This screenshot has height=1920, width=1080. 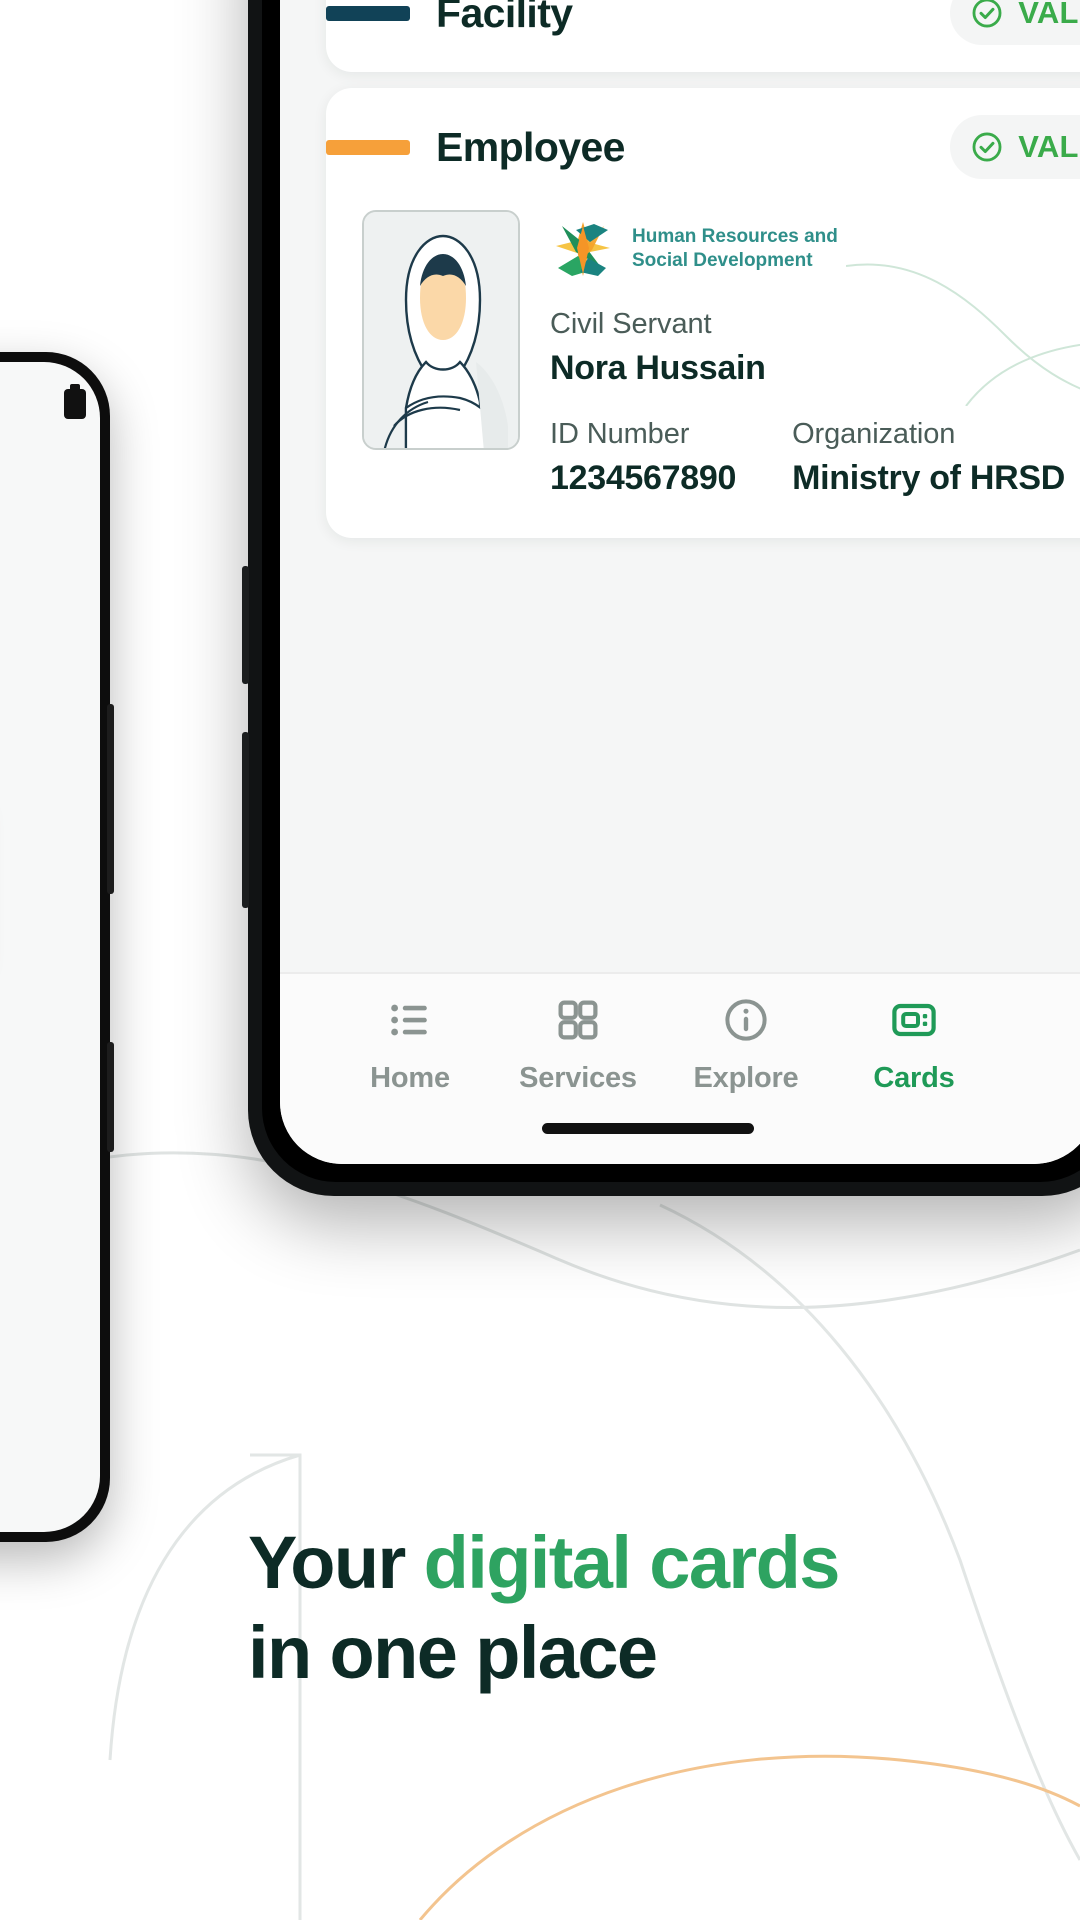 What do you see at coordinates (746, 1045) in the screenshot?
I see `nav-item-explore: Explore` at bounding box center [746, 1045].